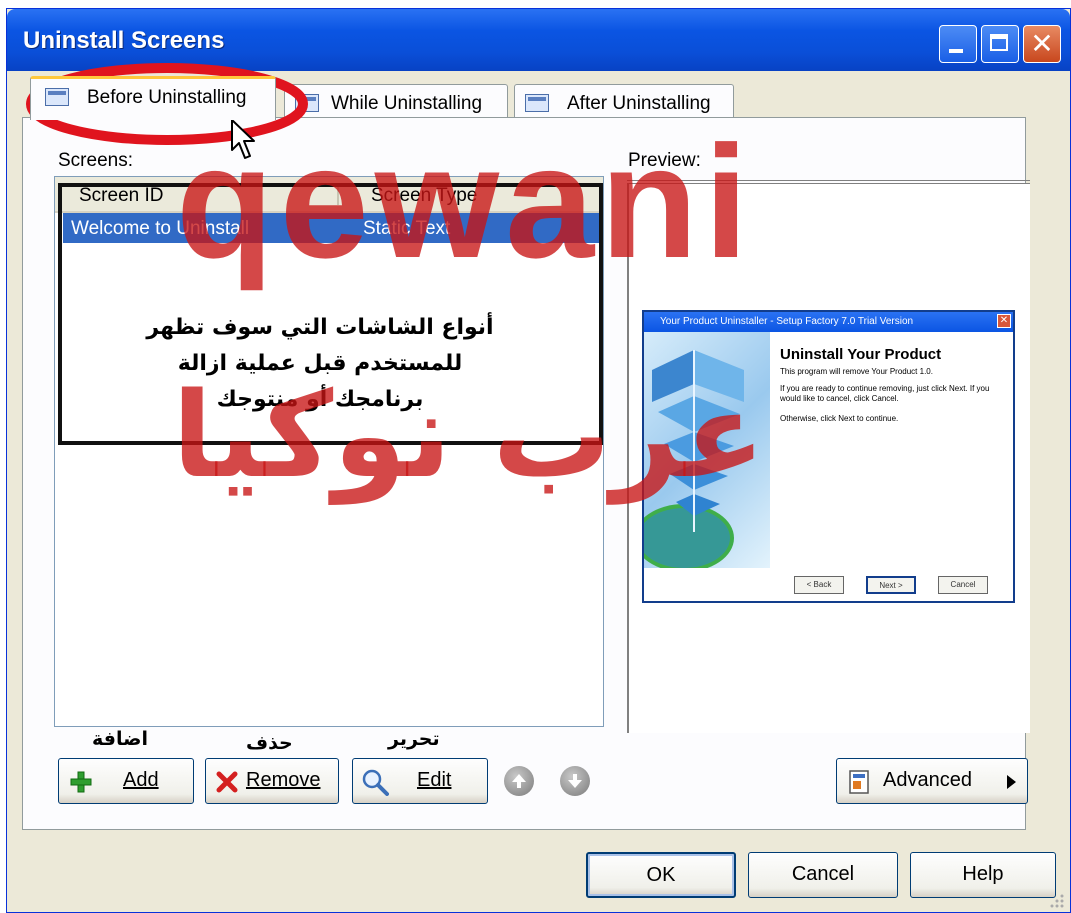 The height and width of the screenshot is (913, 1071). I want to click on maximize-button, so click(1000, 44).